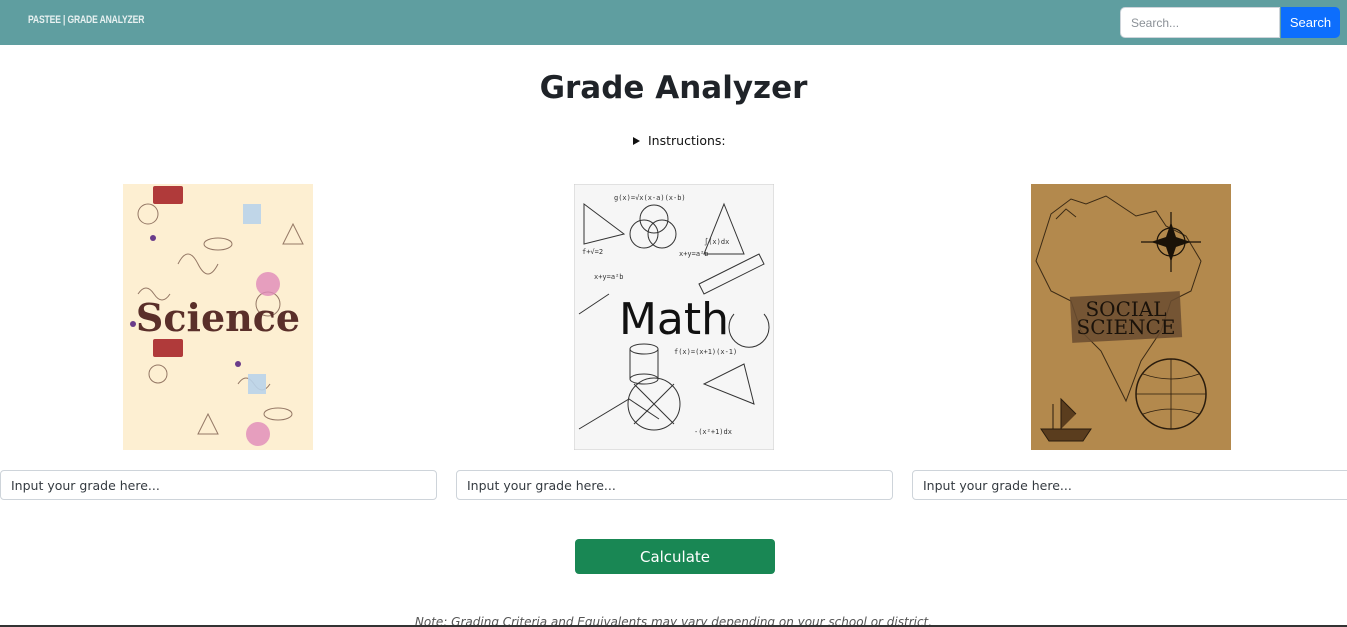  What do you see at coordinates (716, 241) in the screenshot?
I see `svg-text: ∫(x)dx` at bounding box center [716, 241].